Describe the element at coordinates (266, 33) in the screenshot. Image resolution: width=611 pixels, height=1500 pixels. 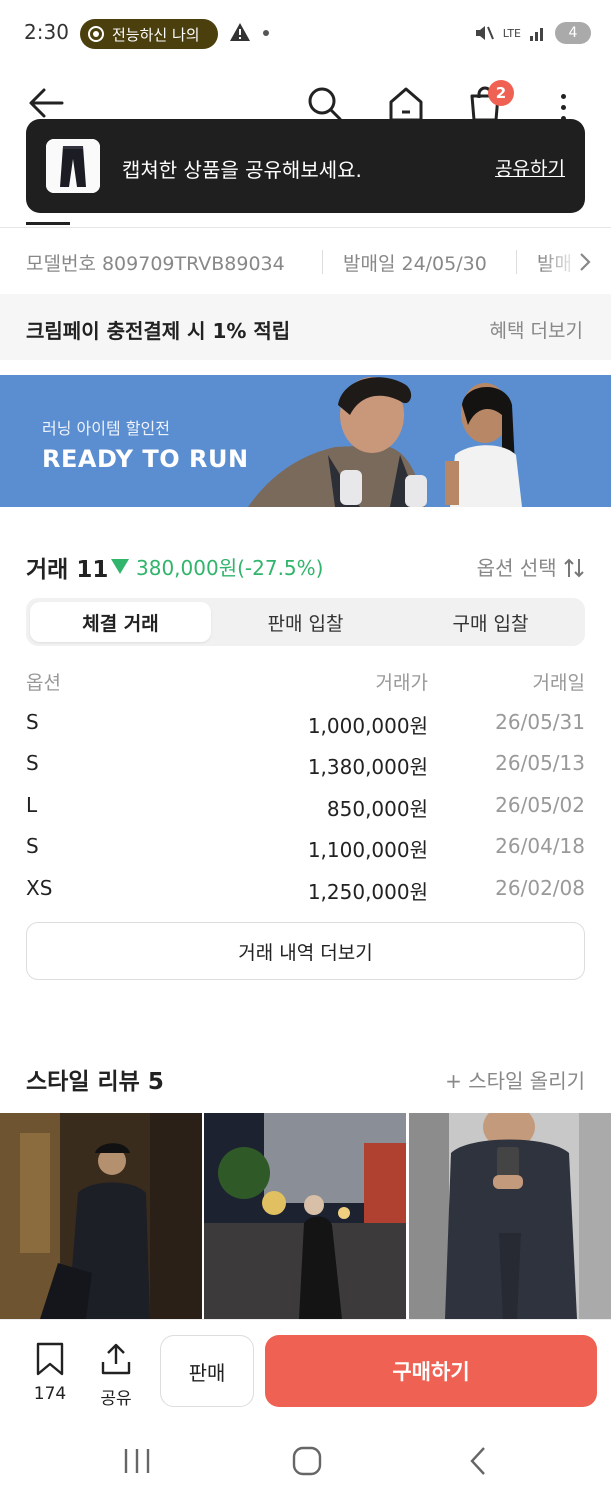
I see `notification-dot-icon` at that location.